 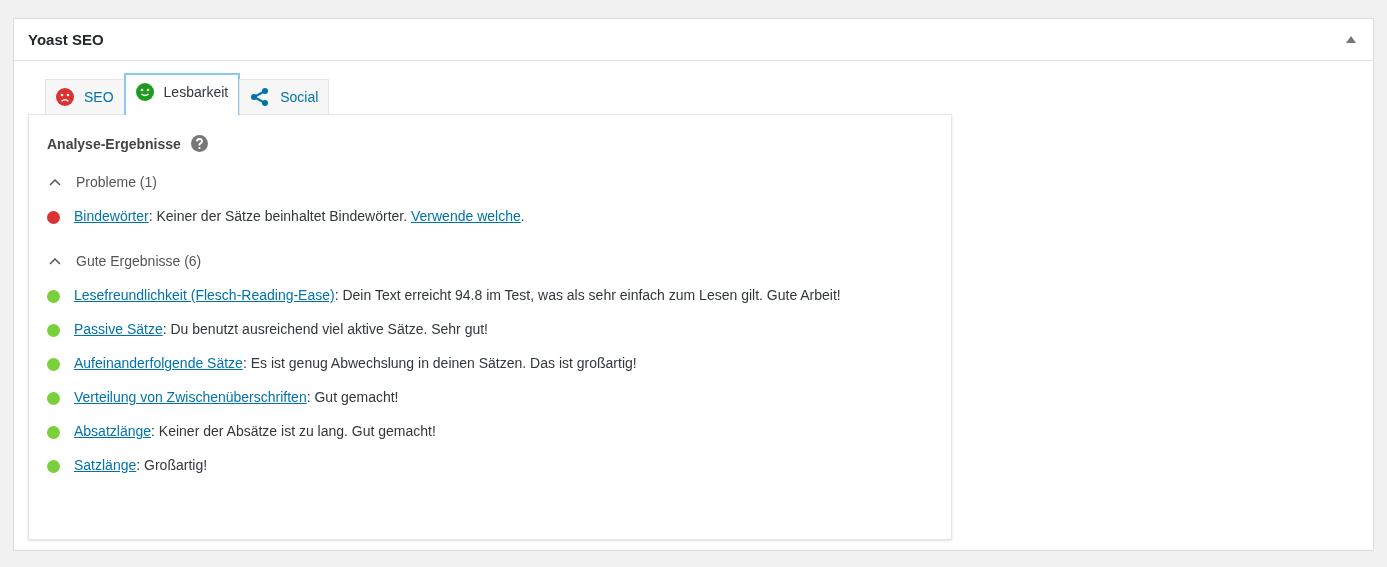 I want to click on panel-title: Yoast SEO, so click(x=66, y=39).